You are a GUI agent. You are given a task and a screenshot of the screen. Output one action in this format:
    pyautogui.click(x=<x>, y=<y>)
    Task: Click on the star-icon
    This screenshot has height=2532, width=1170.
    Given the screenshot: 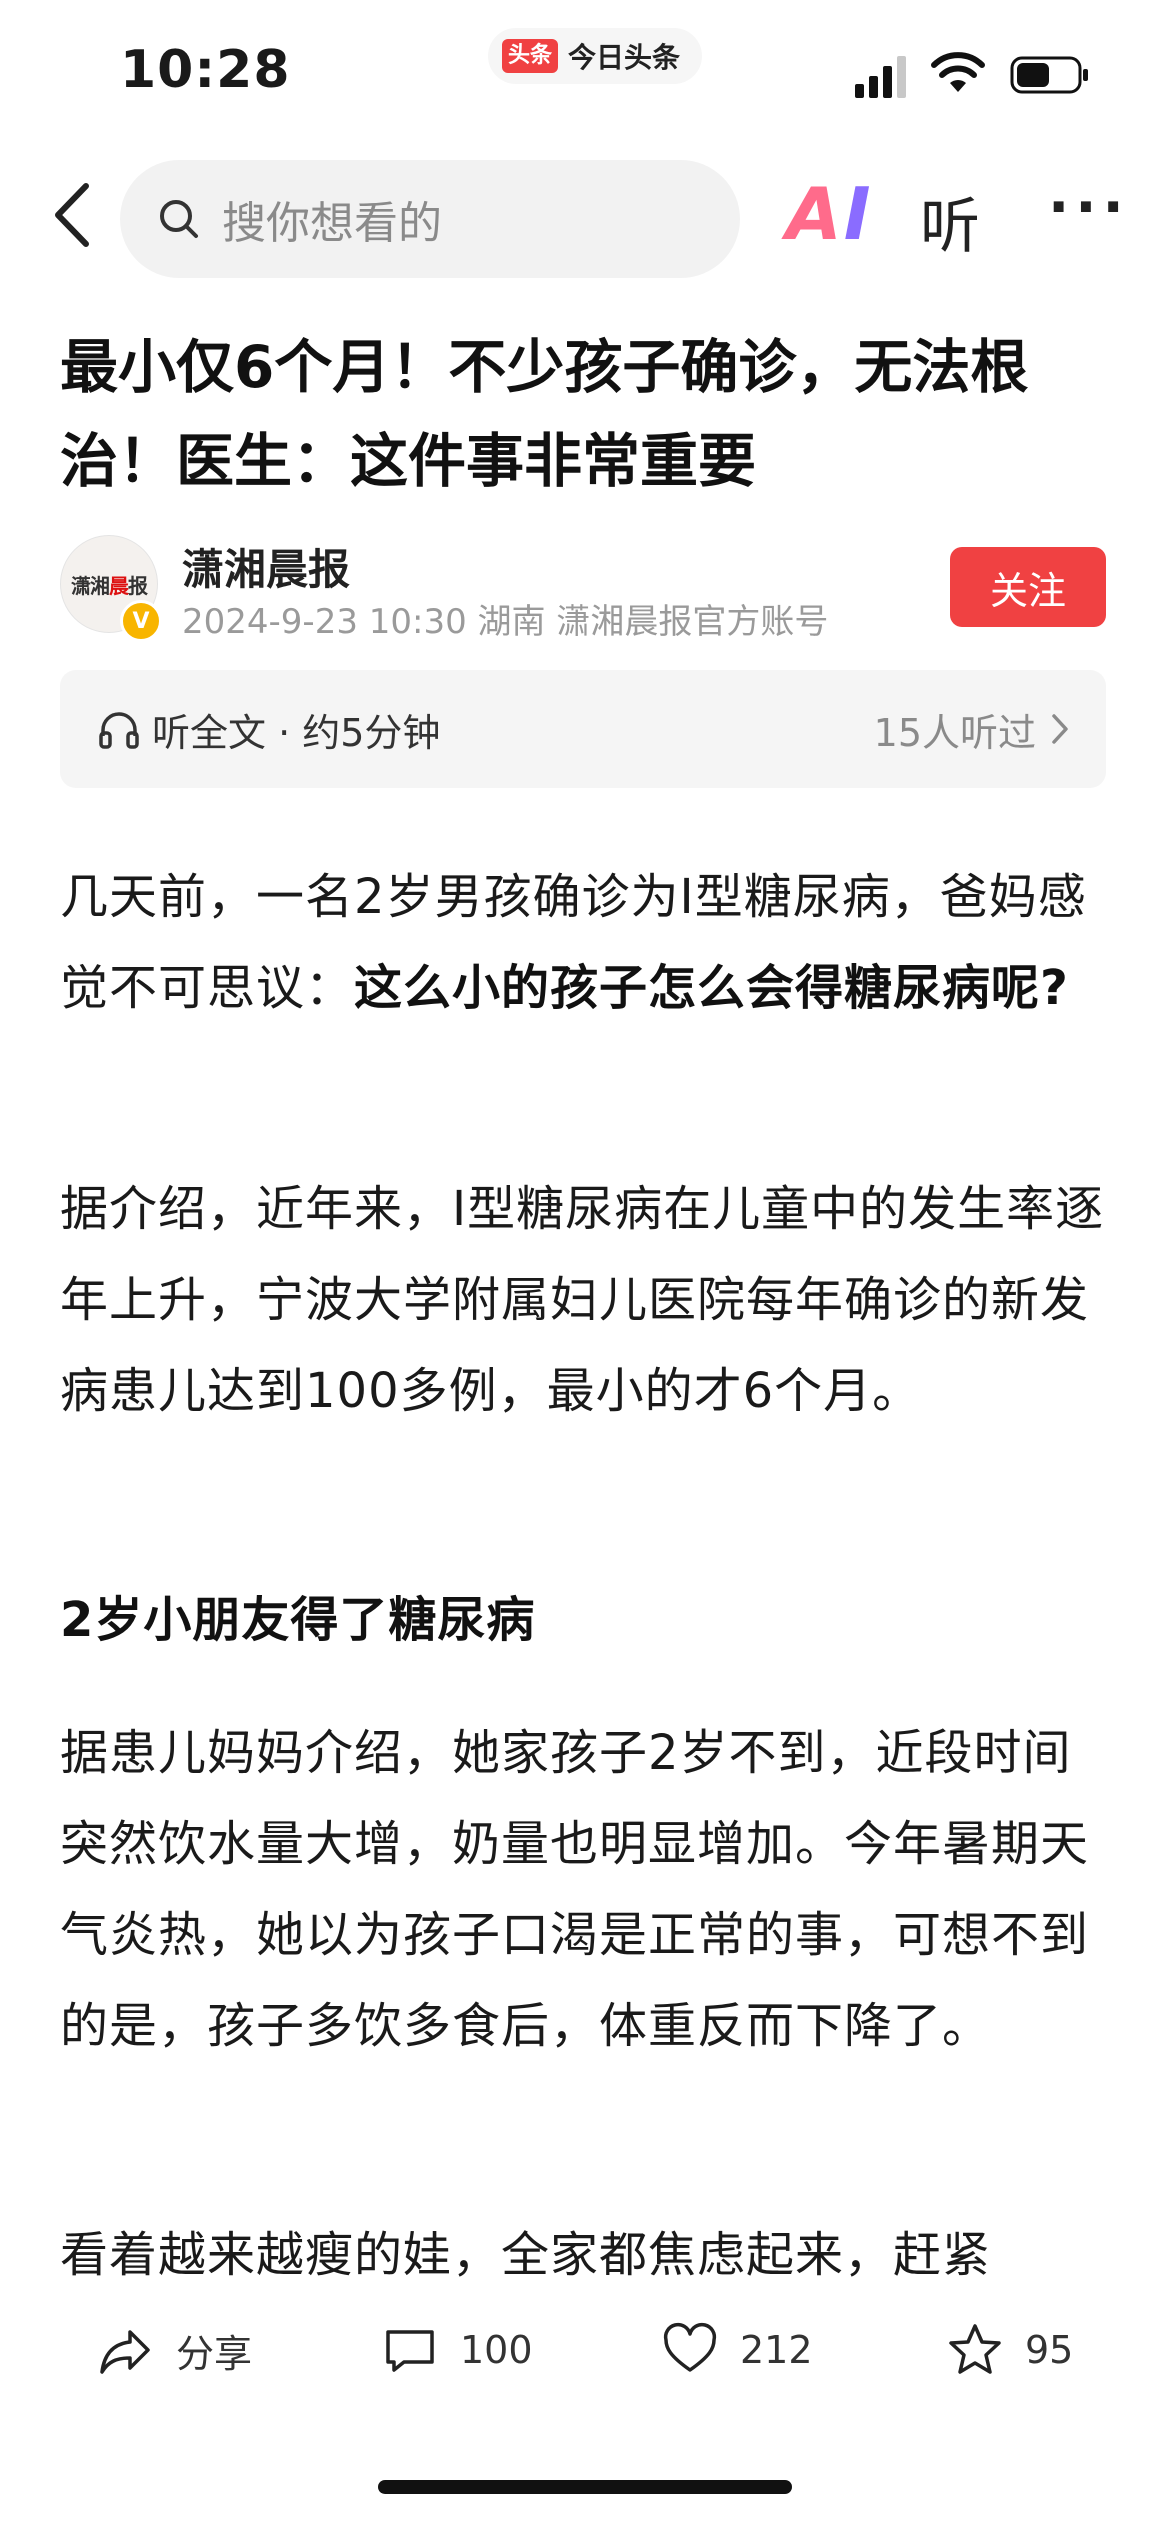 What is the action you would take?
    pyautogui.click(x=975, y=2349)
    